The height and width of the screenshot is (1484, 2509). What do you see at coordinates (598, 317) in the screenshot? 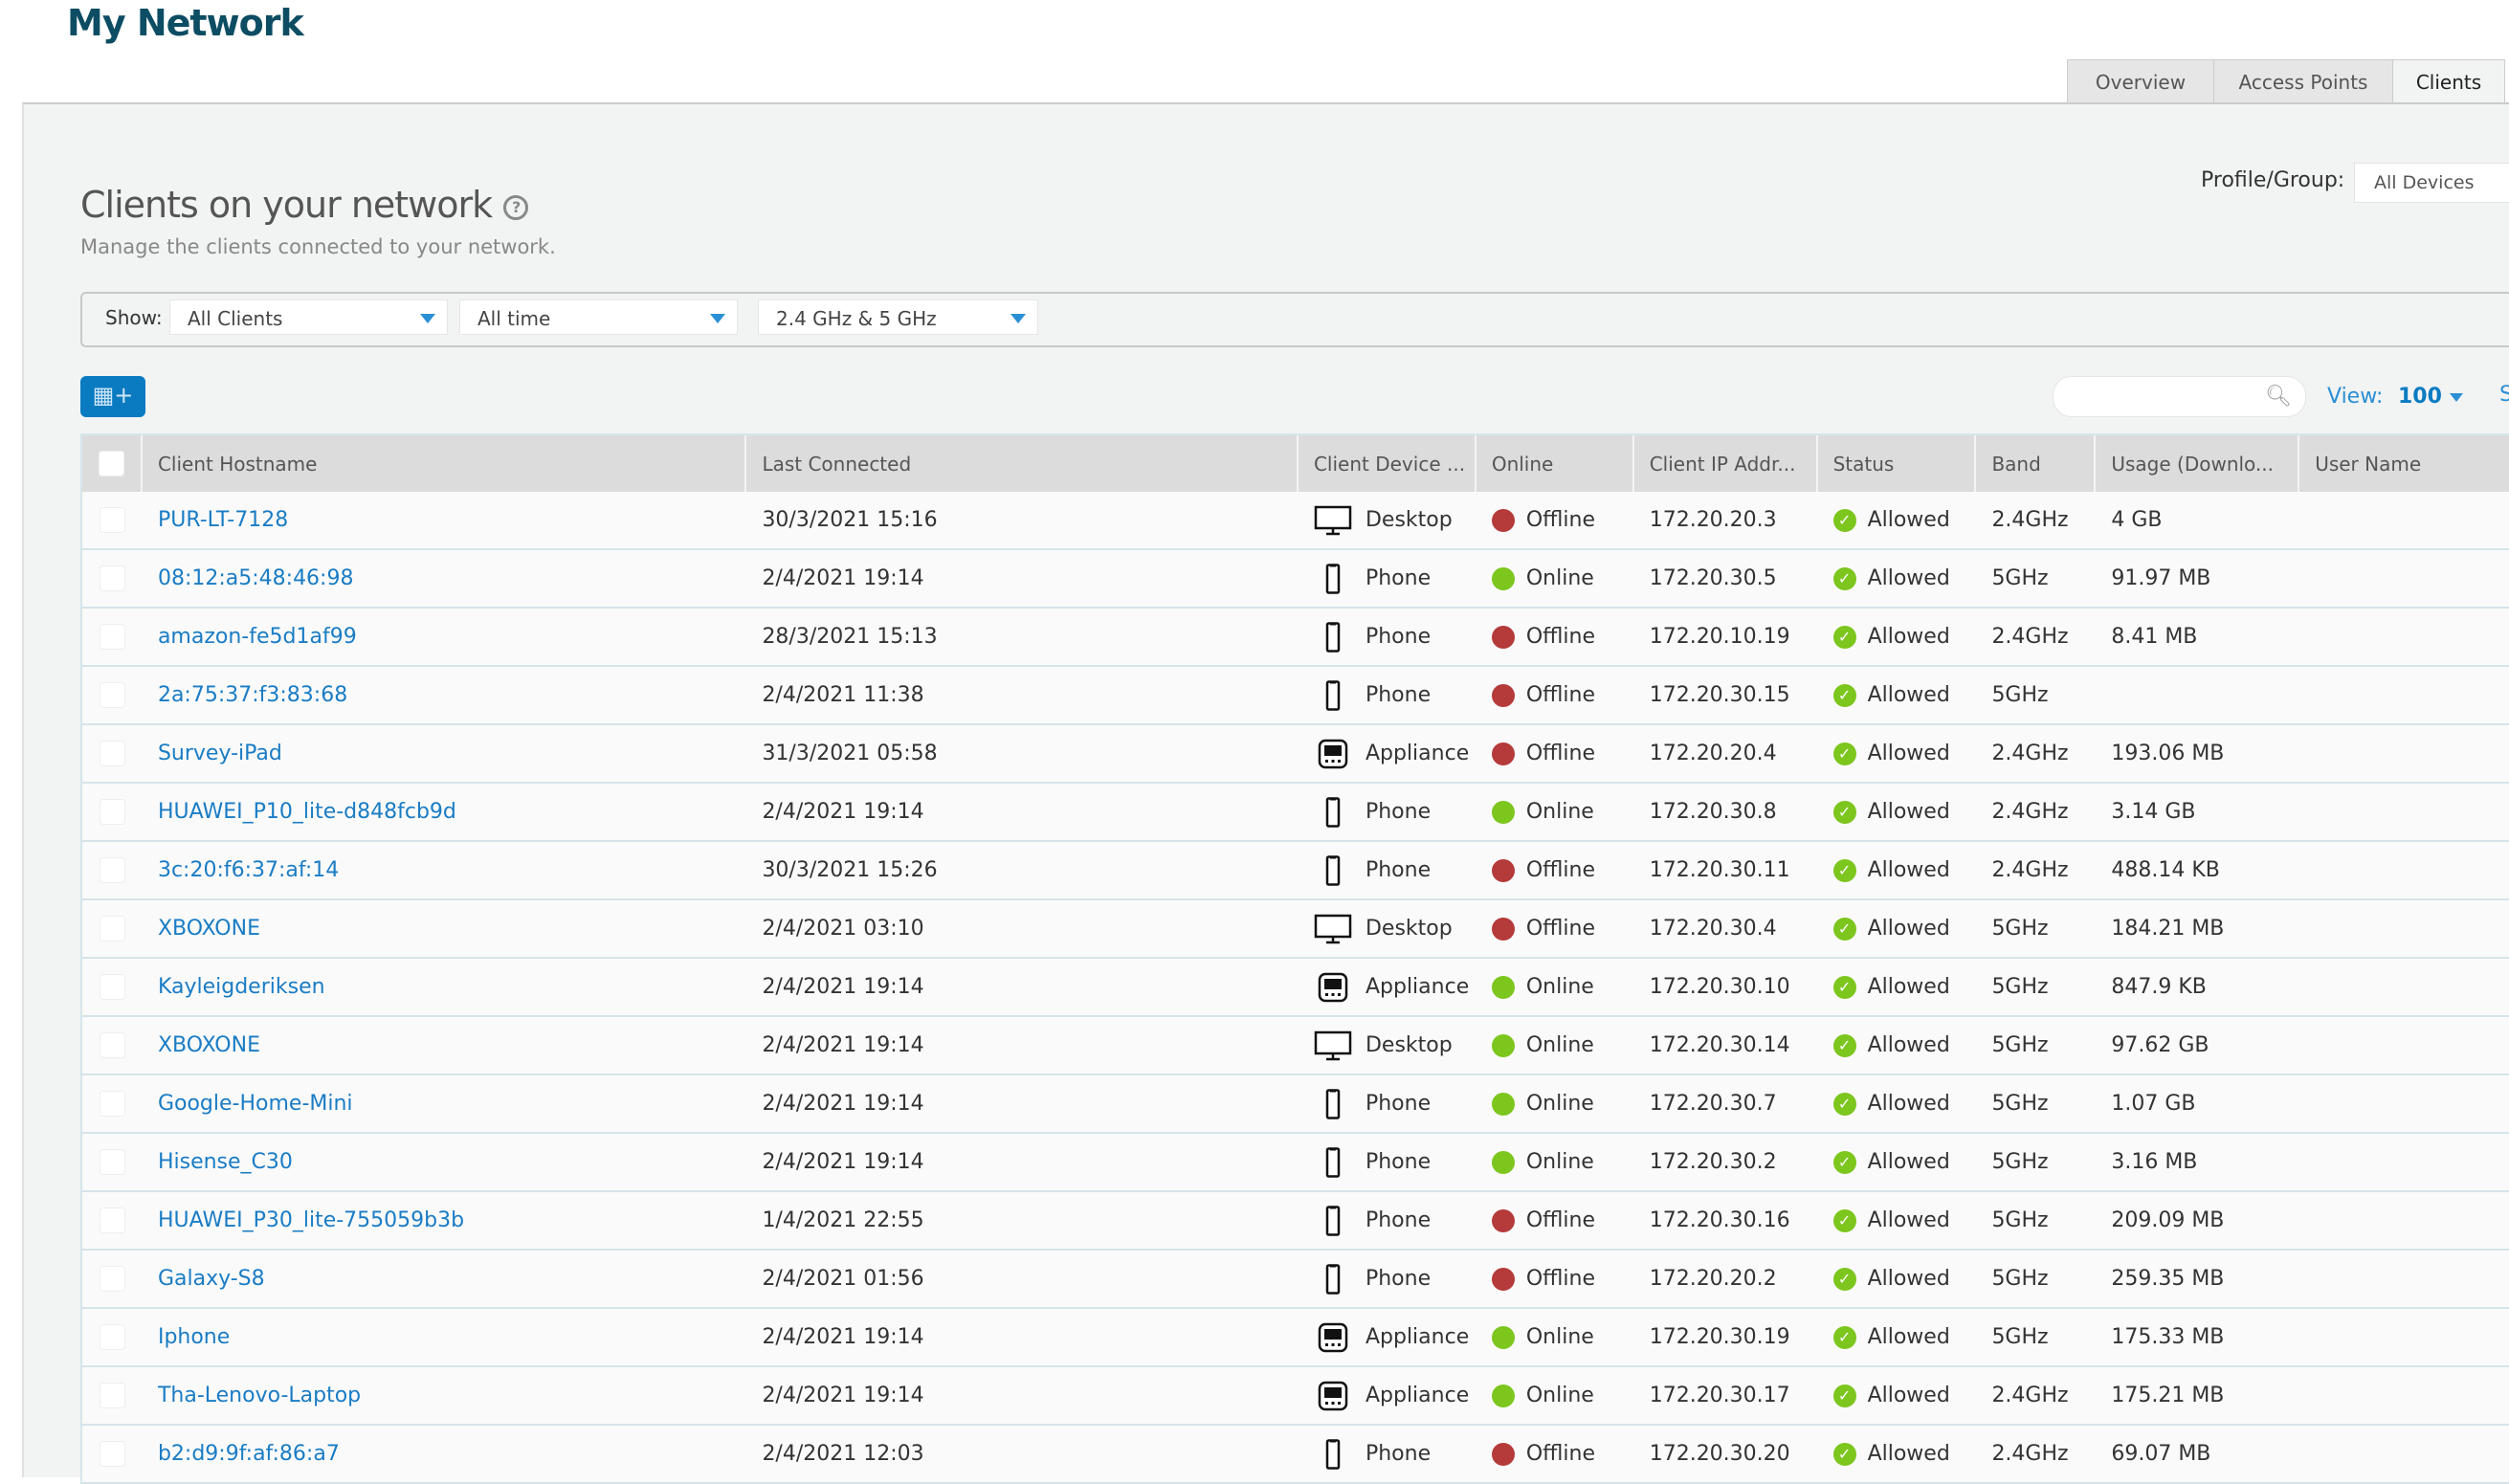
I see `time-filter-select: All time` at bounding box center [598, 317].